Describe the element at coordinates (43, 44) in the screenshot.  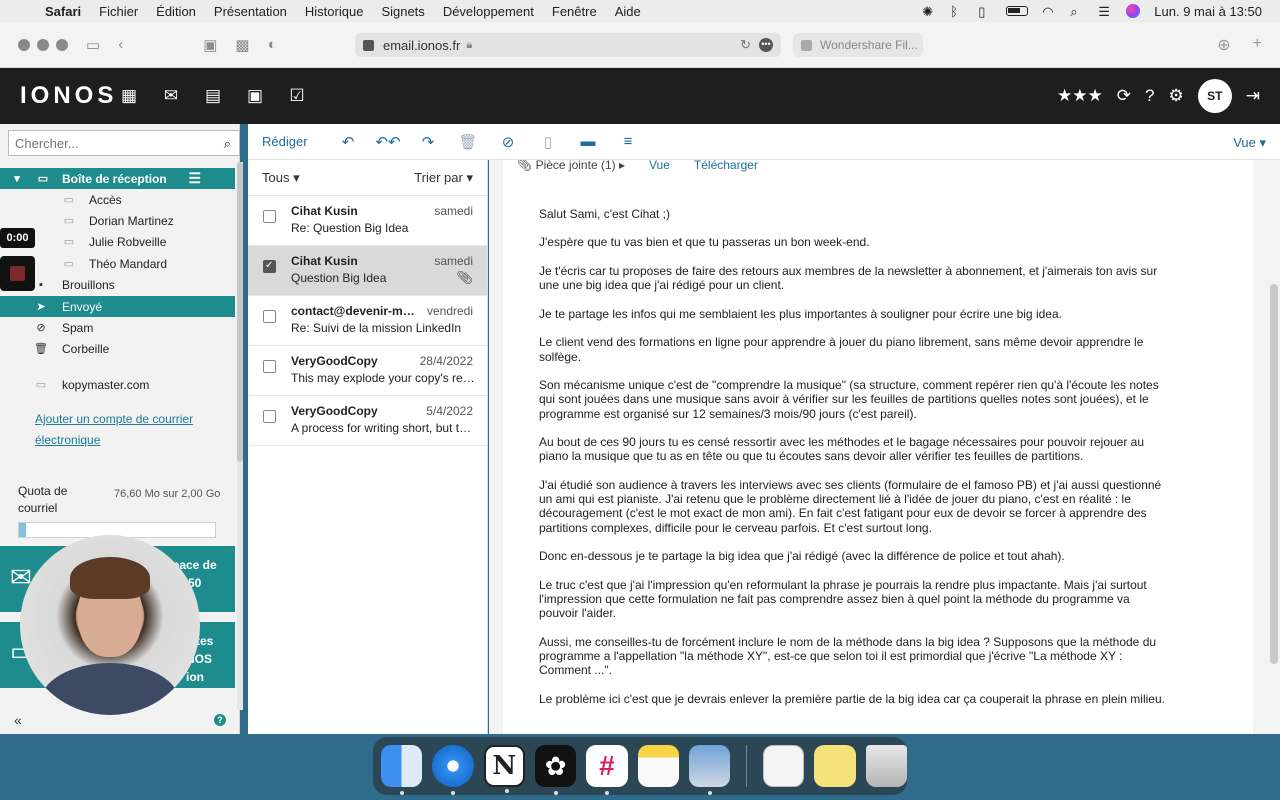
I see `minimize-window-button` at that location.